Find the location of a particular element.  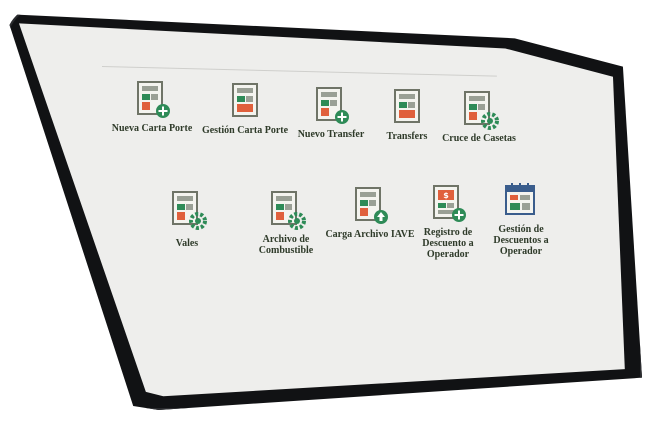

app-nueva-carta-porte: Nueva Carta Porte is located at coordinates (152, 107).